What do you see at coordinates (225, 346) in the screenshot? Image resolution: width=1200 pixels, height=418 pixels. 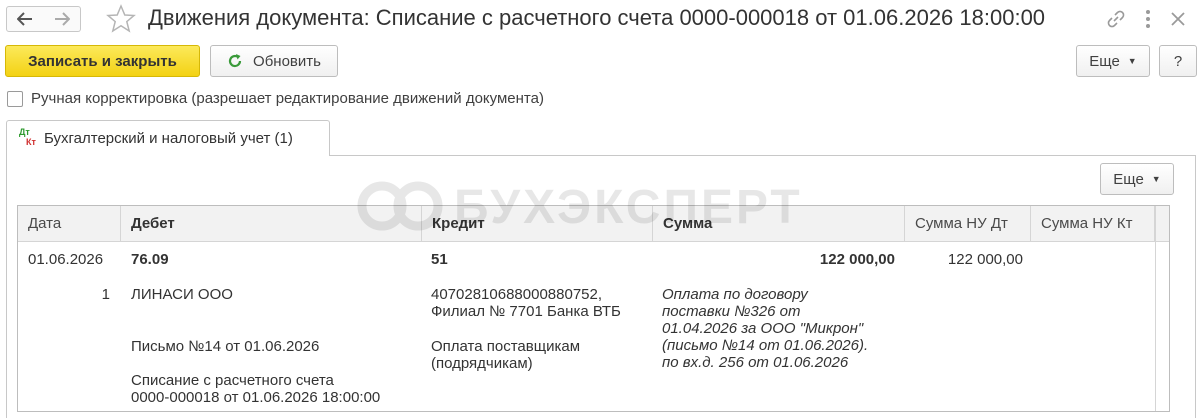 I see `cell-debit-subconto2: Письмо №14 от 01.06.2026` at bounding box center [225, 346].